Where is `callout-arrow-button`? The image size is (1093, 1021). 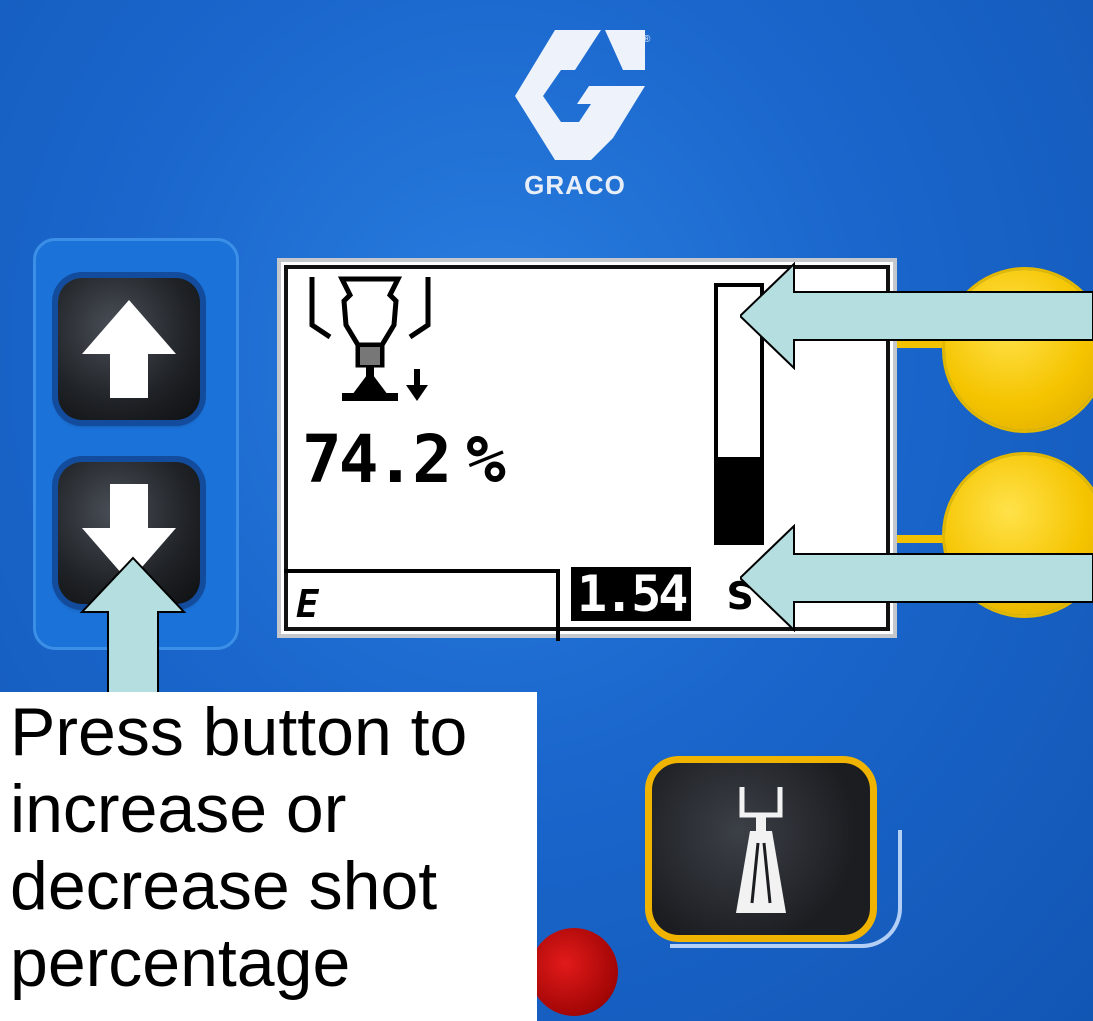
callout-arrow-button is located at coordinates (133, 626).